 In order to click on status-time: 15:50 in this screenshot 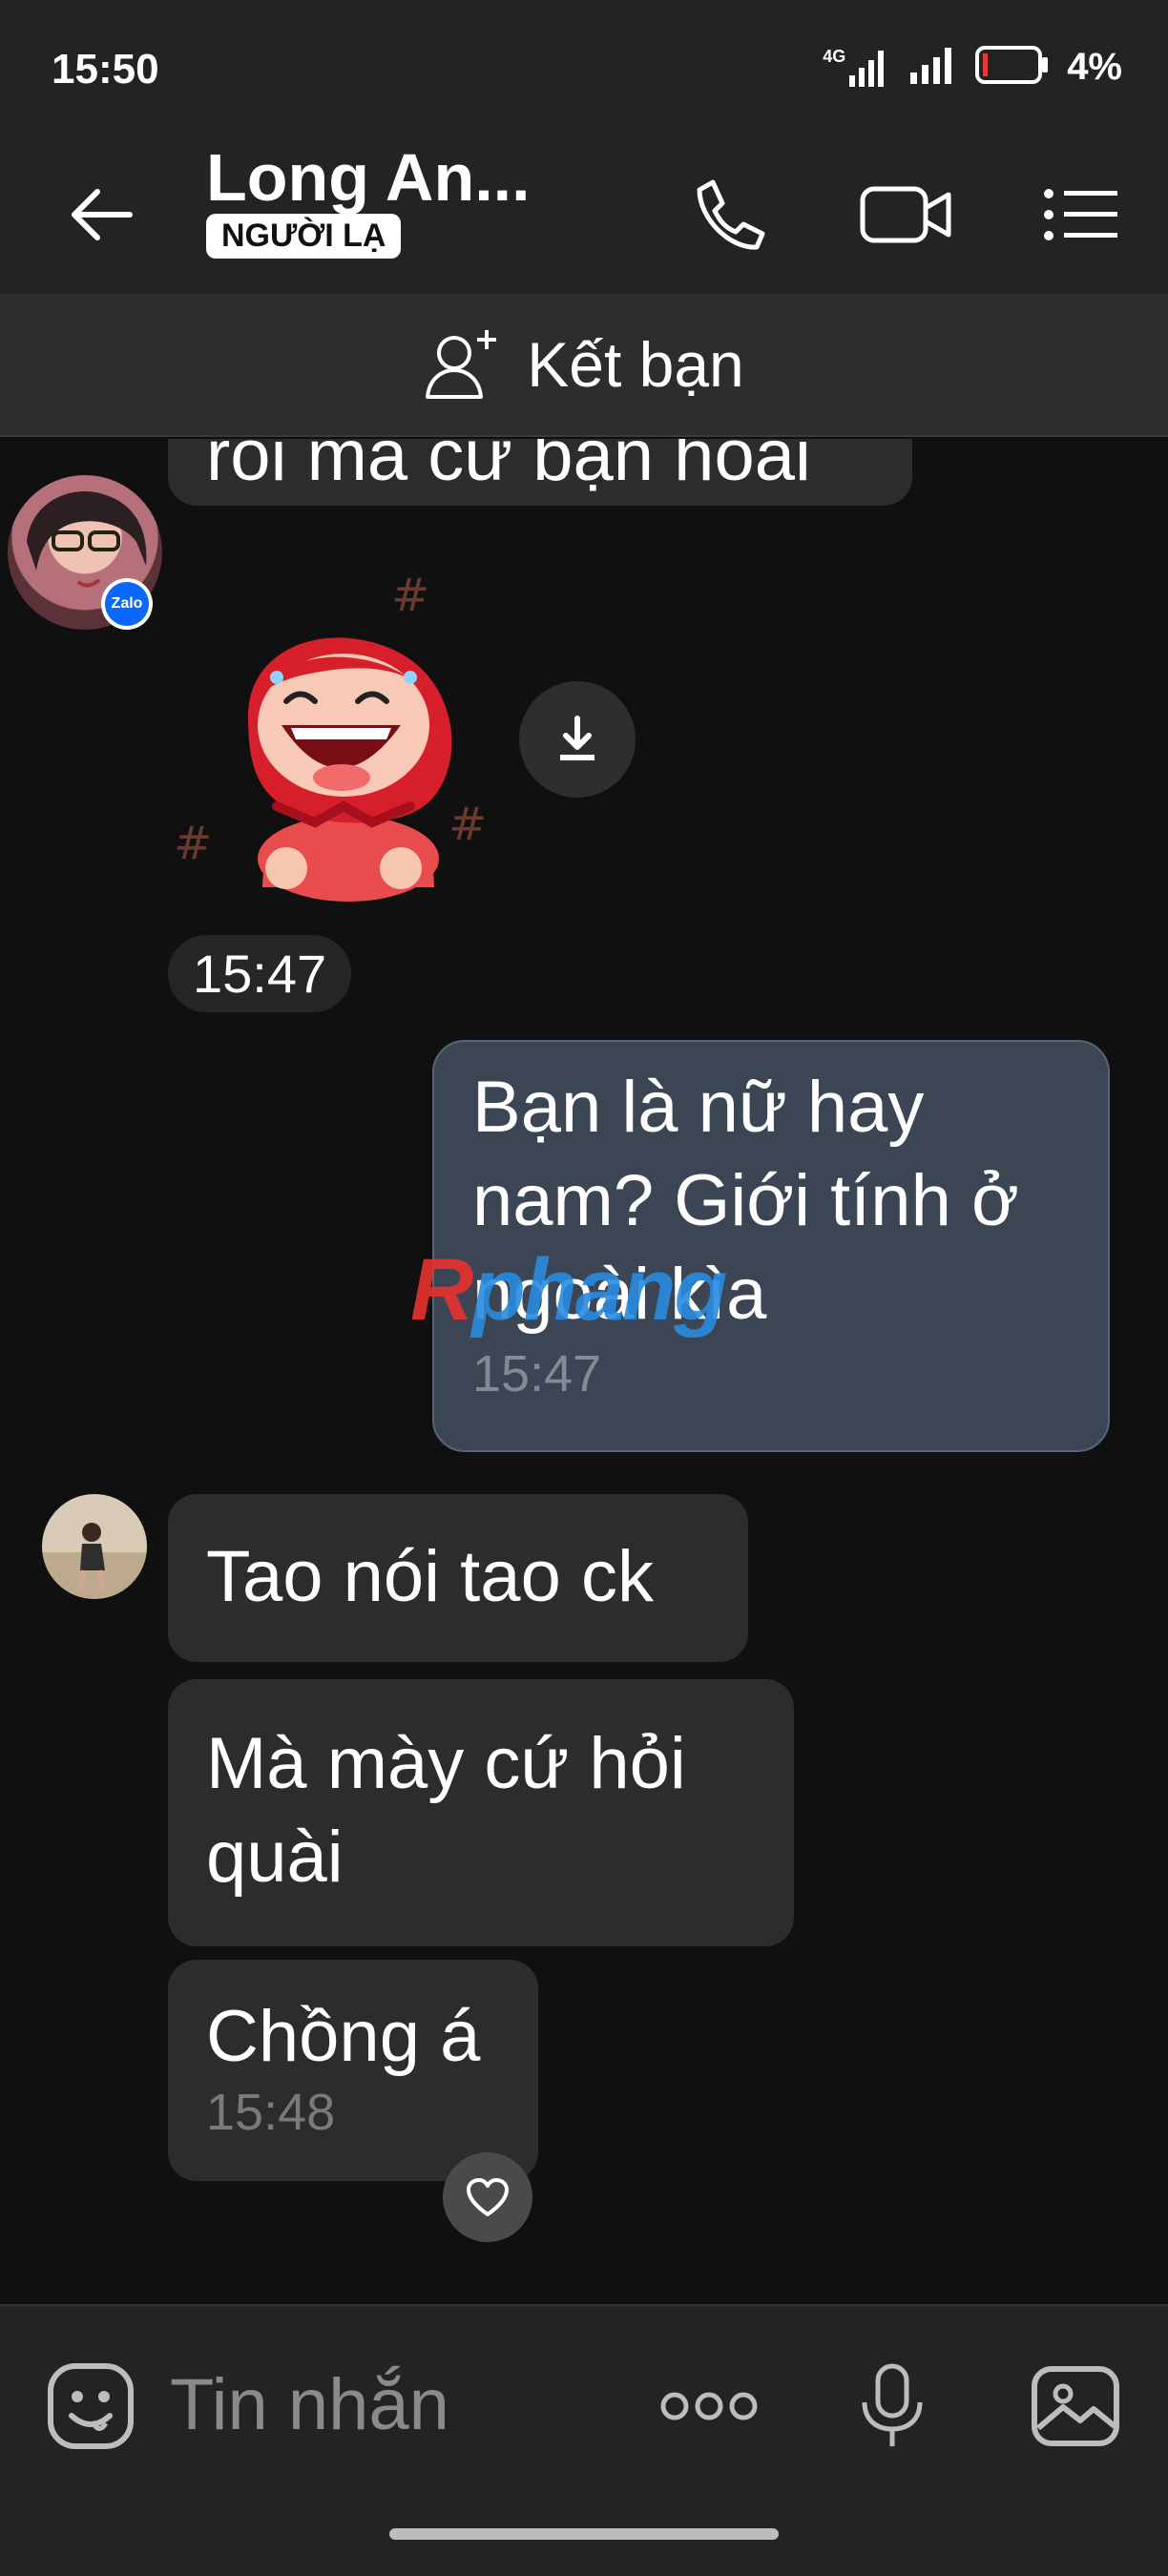, I will do `click(105, 69)`.